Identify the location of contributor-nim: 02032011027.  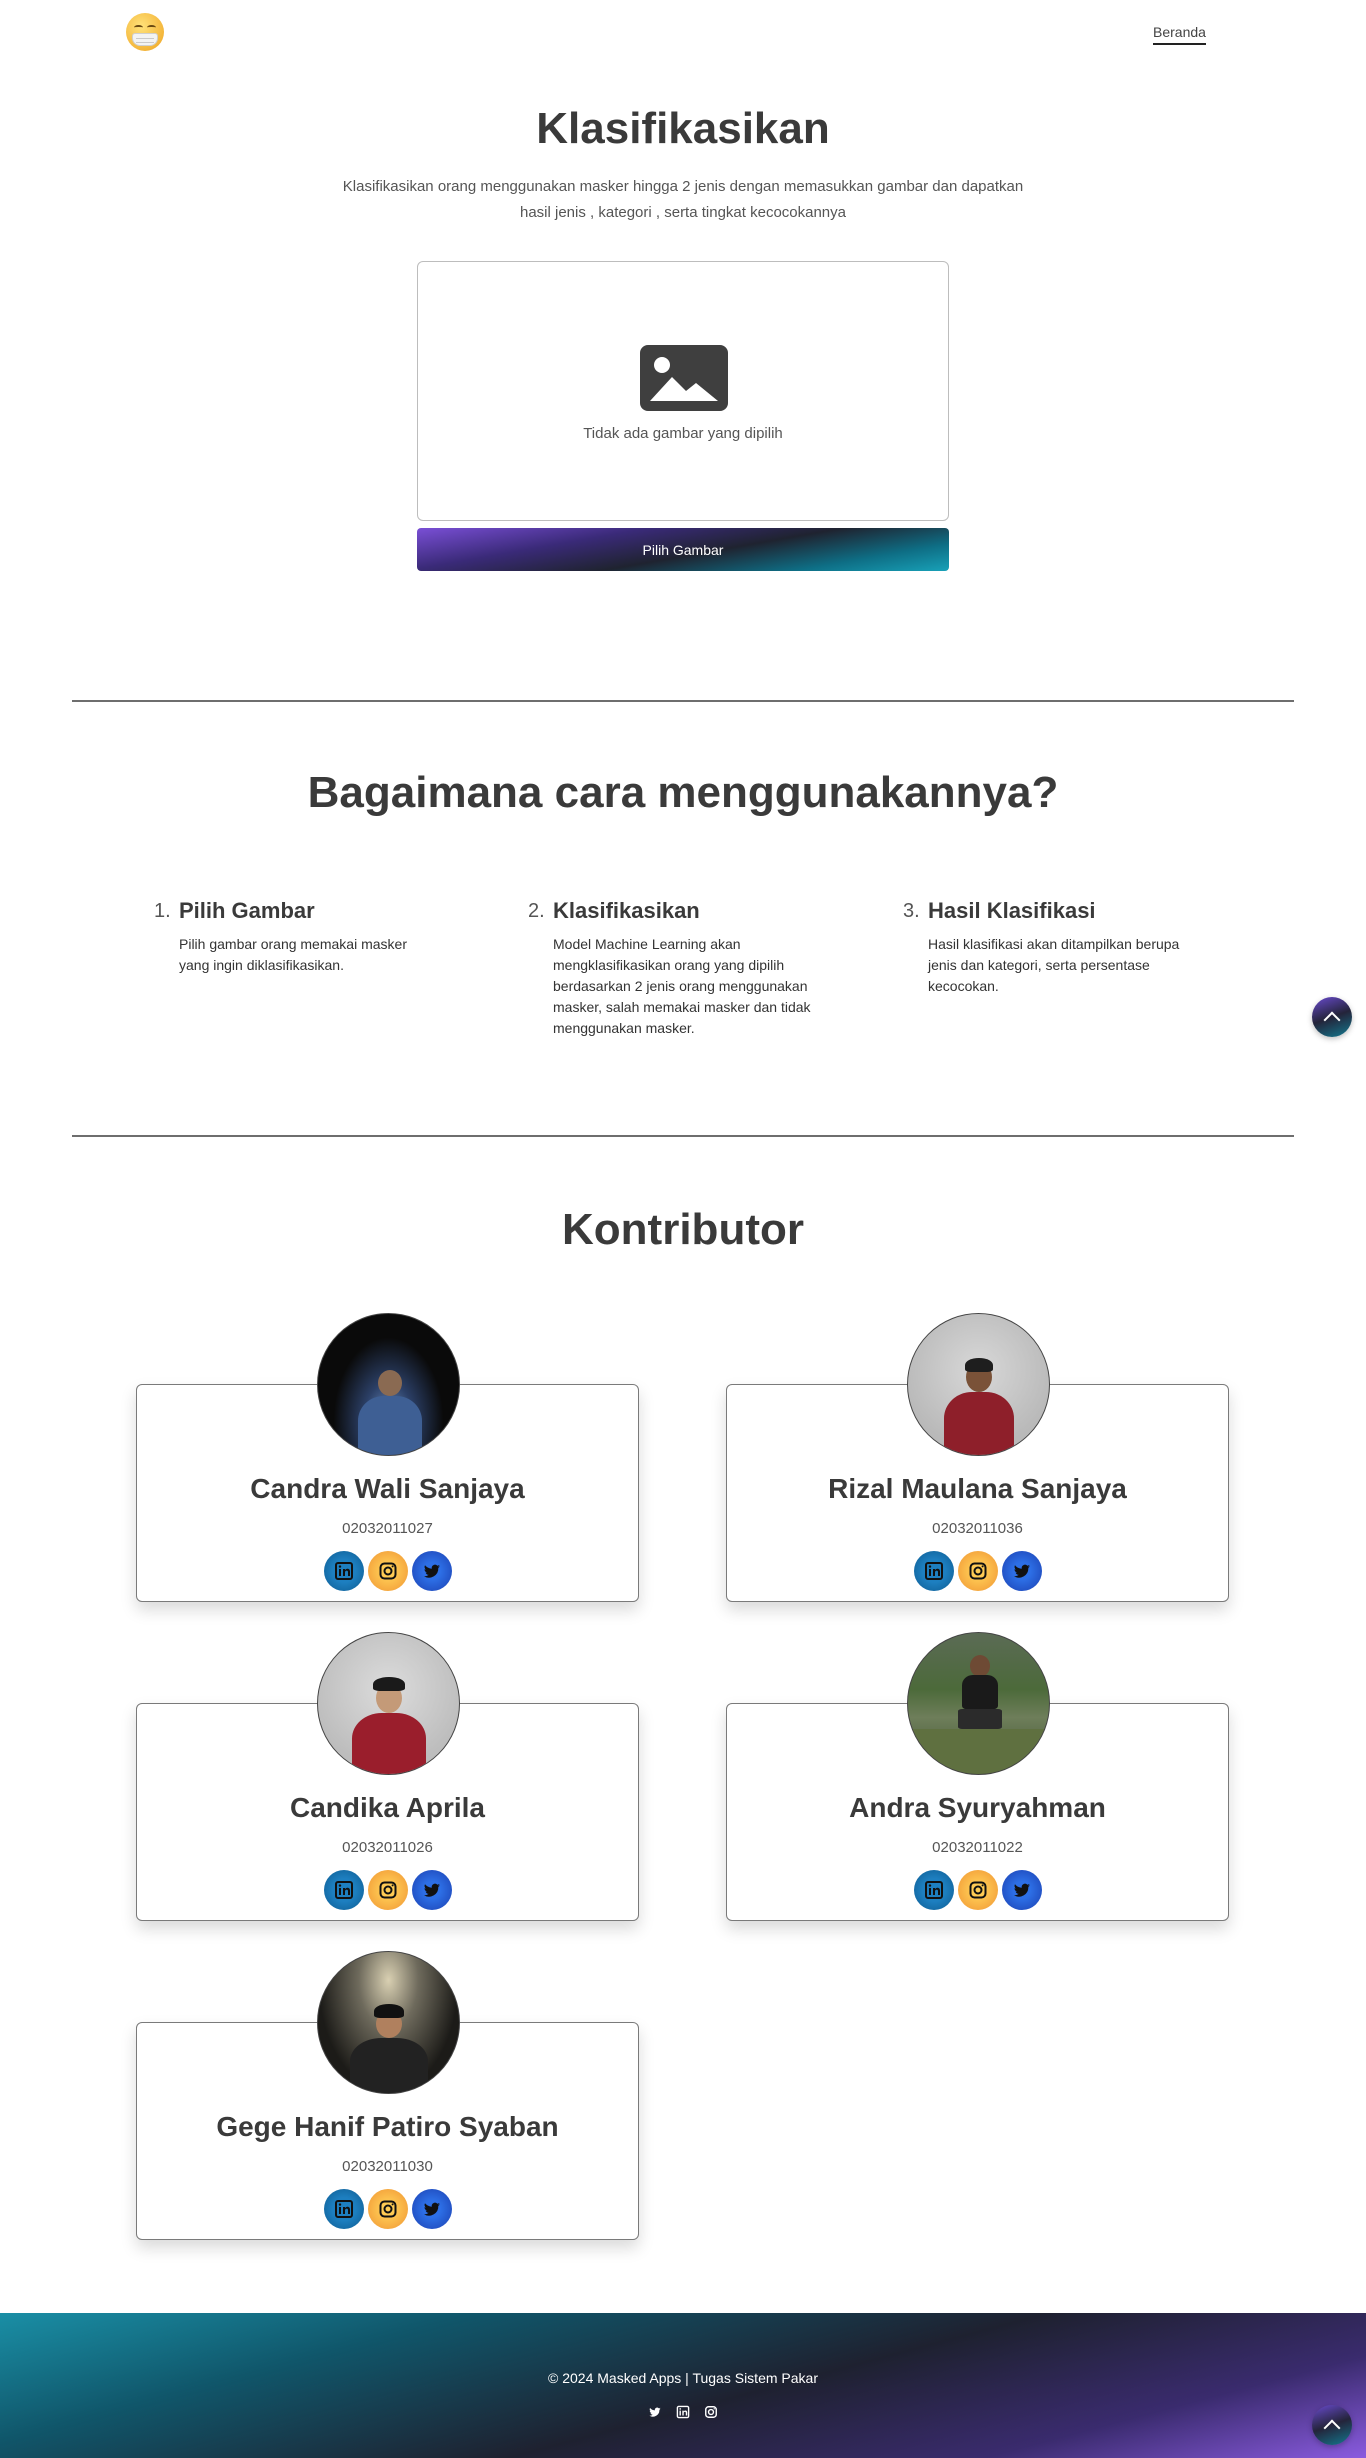
(387, 1528).